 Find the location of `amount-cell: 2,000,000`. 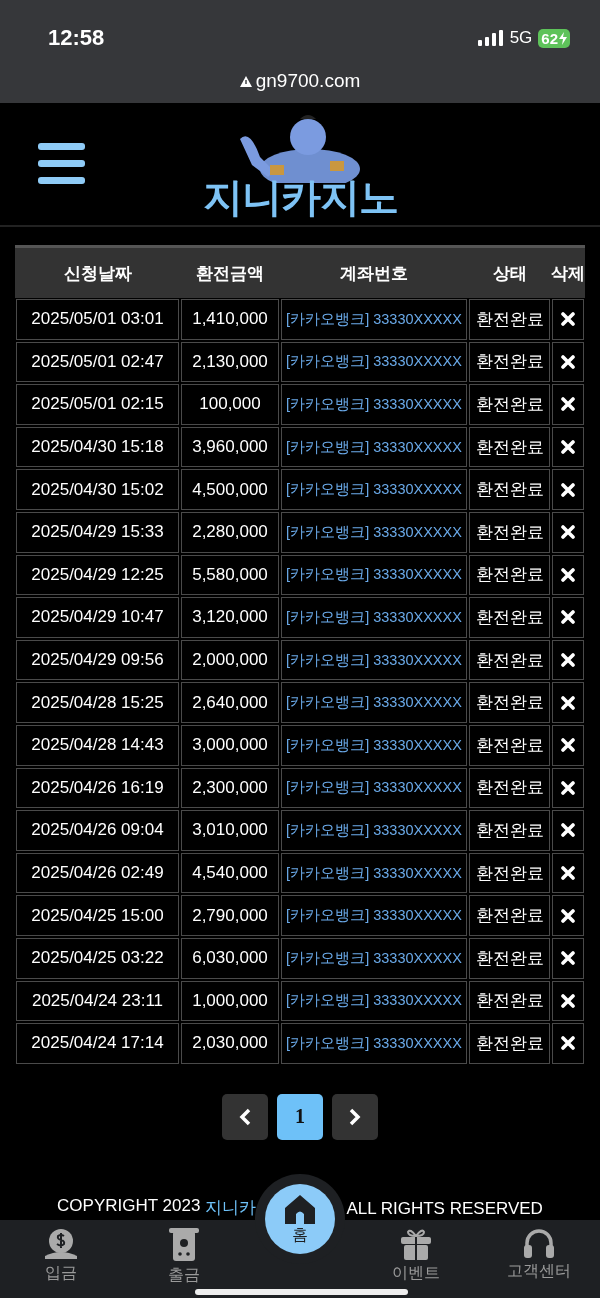

amount-cell: 2,000,000 is located at coordinates (230, 660).